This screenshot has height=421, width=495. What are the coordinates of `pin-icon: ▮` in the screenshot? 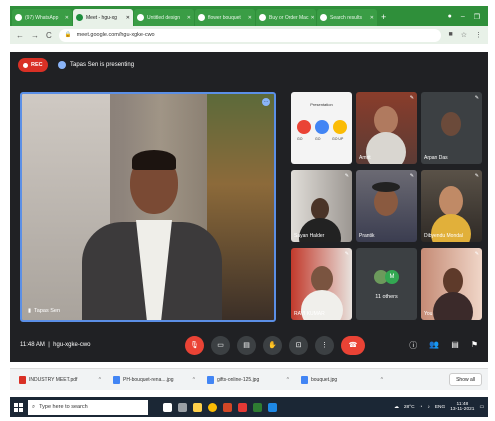 It's located at (30, 311).